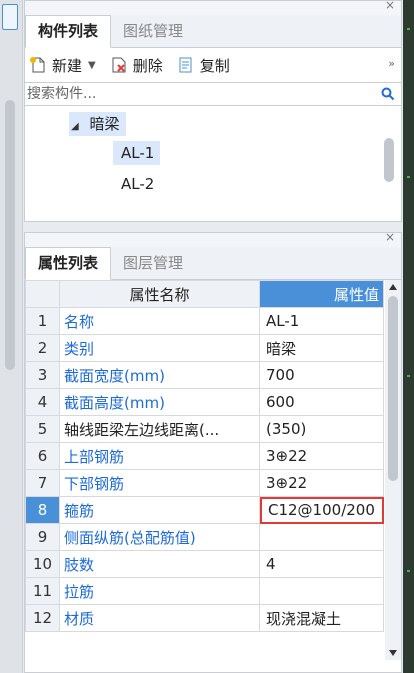 Image resolution: width=414 pixels, height=673 pixels. I want to click on table-row: 6 上部钢筋 3⊕22, so click(204, 456).